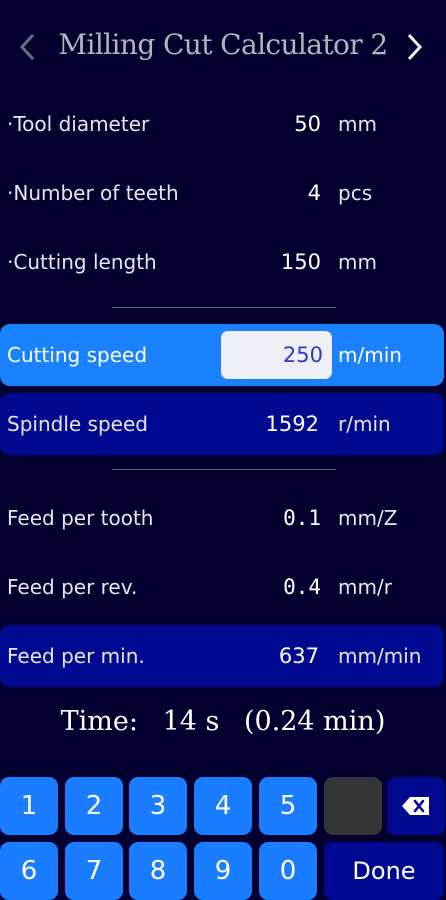 Image resolution: width=446 pixels, height=900 pixels. What do you see at coordinates (357, 262) in the screenshot?
I see `cutting-length-unit: mm` at bounding box center [357, 262].